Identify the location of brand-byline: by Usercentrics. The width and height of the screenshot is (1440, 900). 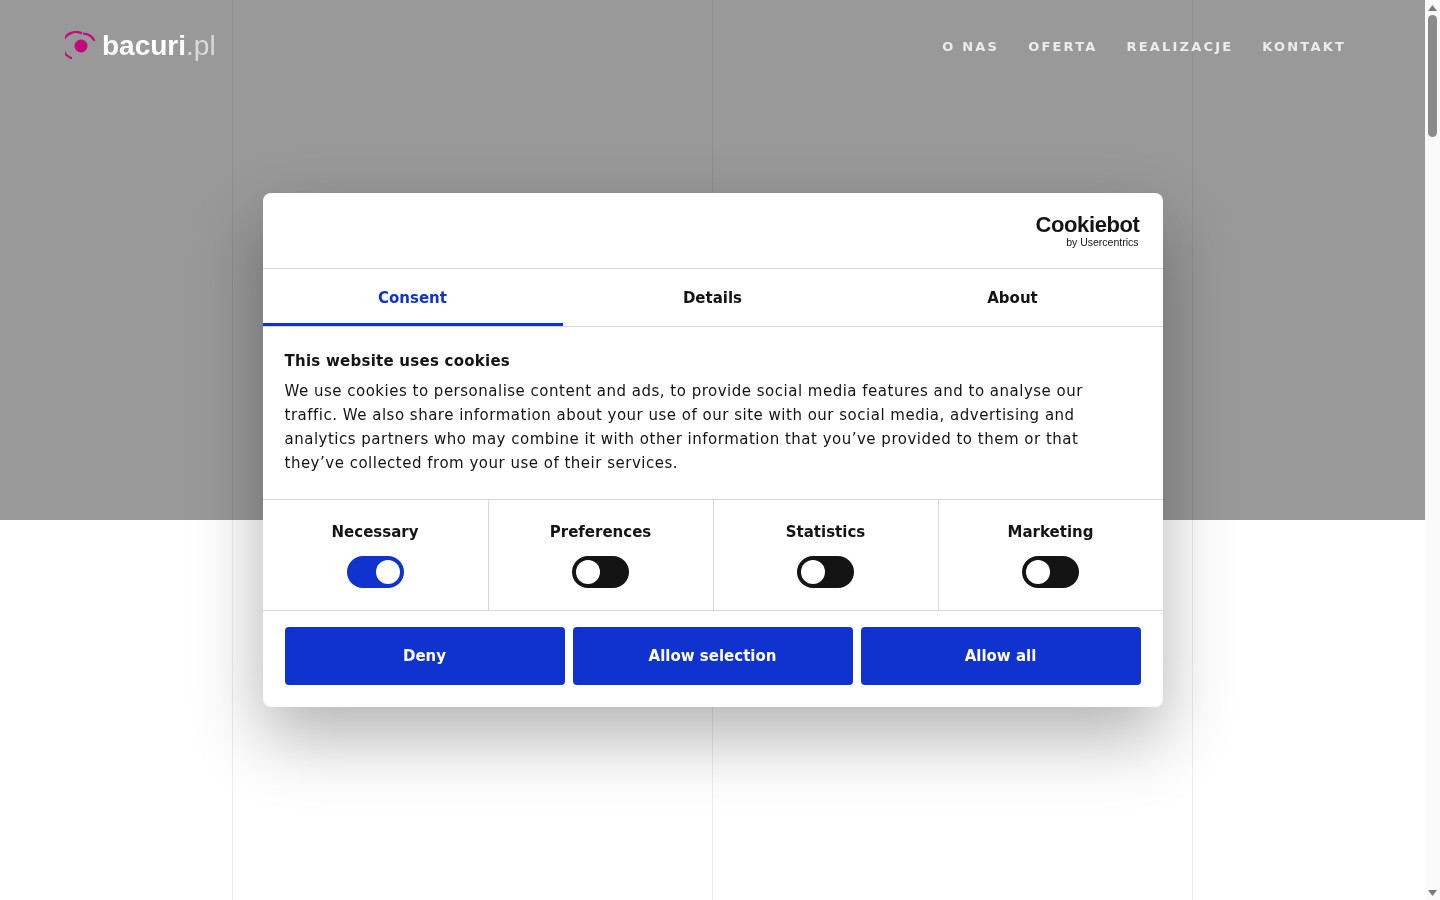
(1102, 241).